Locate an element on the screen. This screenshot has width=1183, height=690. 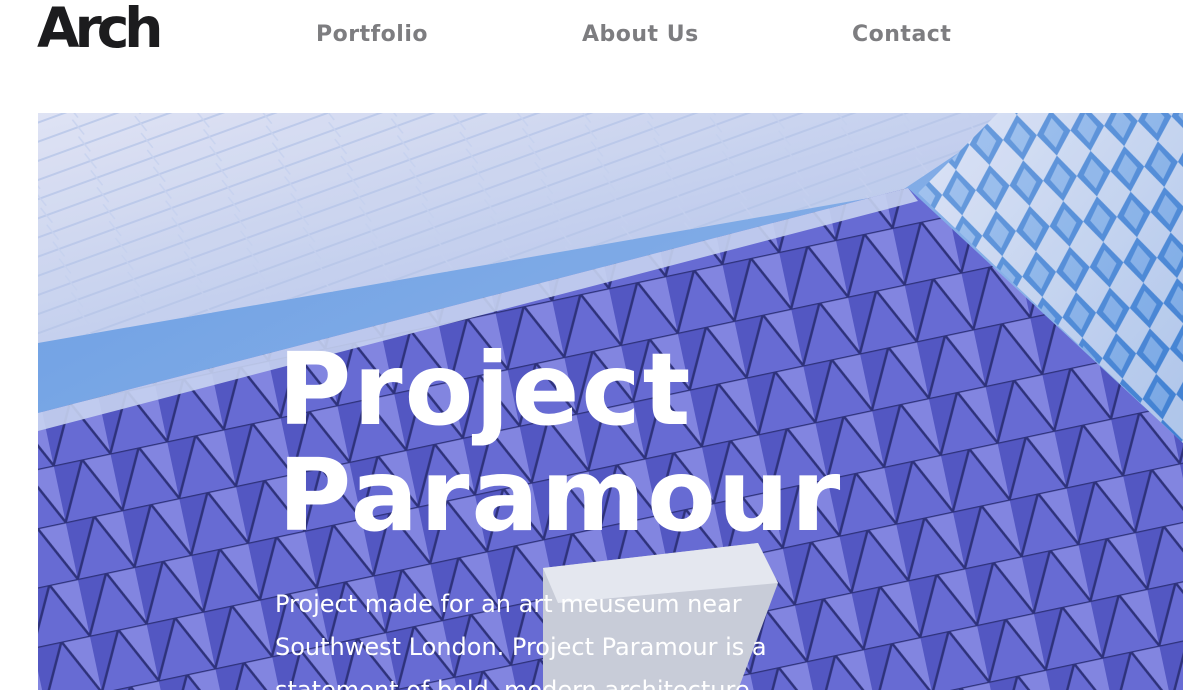
nav-link-contact: Contact is located at coordinates (901, 35).